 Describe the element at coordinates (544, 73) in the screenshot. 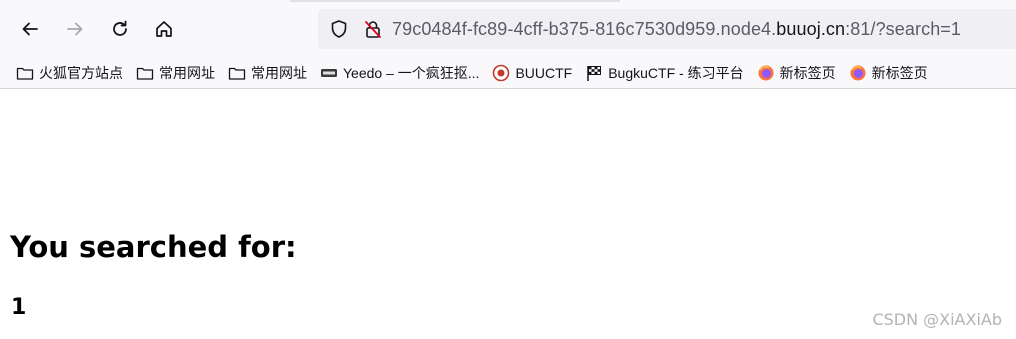

I see `bookmark-label: BUUCTF` at that location.